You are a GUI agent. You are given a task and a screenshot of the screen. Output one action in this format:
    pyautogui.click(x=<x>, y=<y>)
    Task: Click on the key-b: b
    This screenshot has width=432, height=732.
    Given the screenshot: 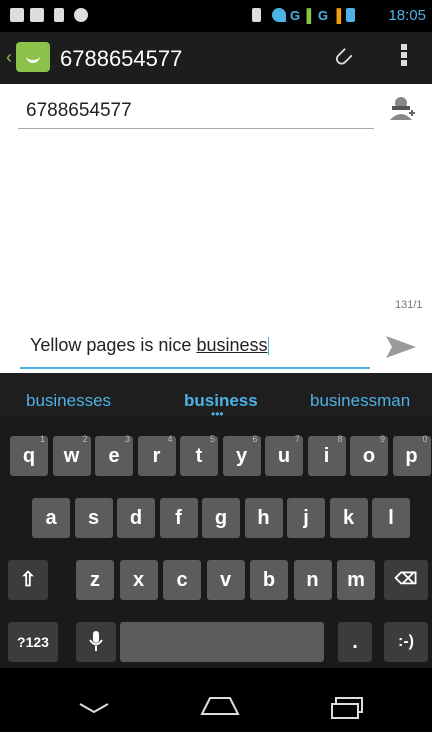 What is the action you would take?
    pyautogui.click(x=269, y=580)
    